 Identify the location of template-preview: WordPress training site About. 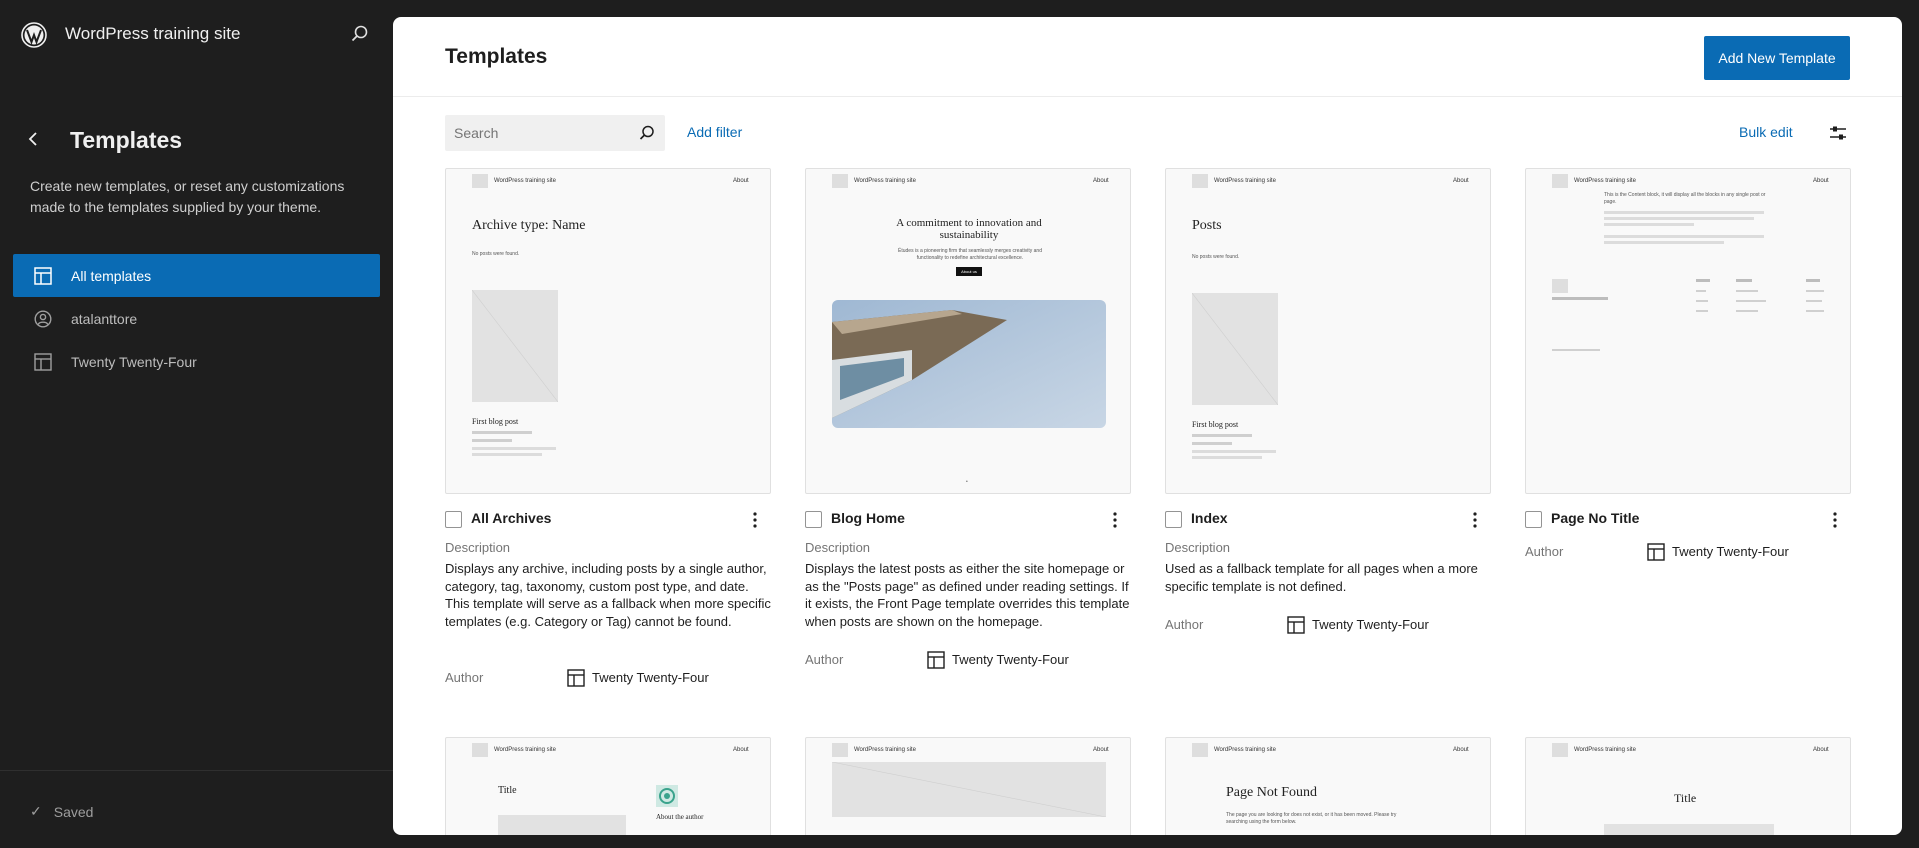
(968, 786).